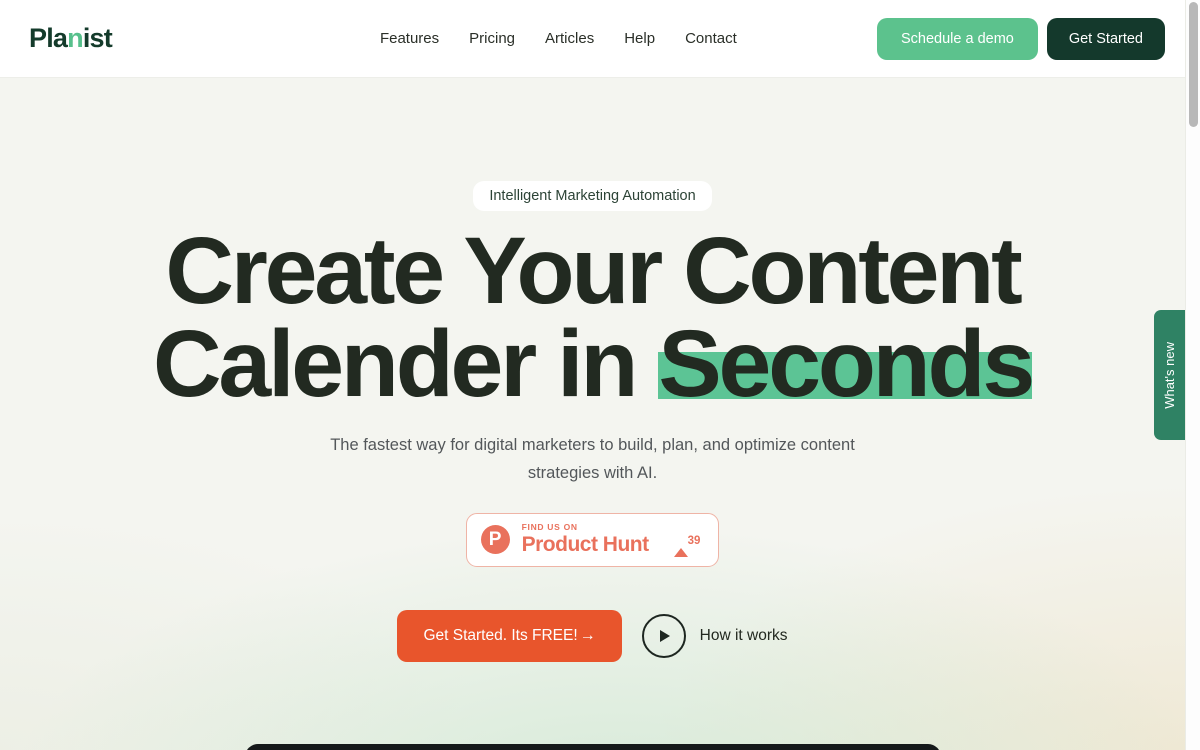 The height and width of the screenshot is (750, 1200). Describe the element at coordinates (409, 38) in the screenshot. I see `nav-item-features: Features` at that location.